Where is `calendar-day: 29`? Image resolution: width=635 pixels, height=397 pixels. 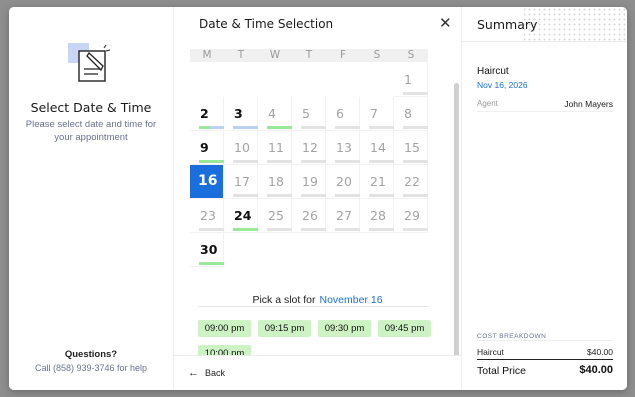 calendar-day: 29 is located at coordinates (411, 216).